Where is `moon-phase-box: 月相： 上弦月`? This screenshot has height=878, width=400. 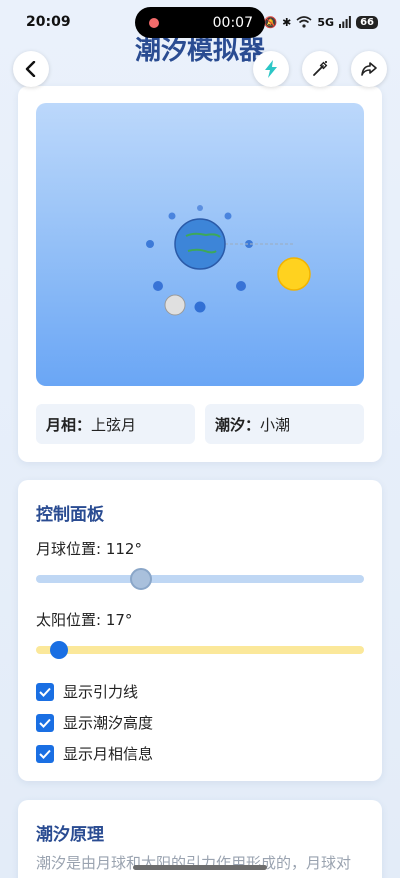 moon-phase-box: 月相： 上弦月 is located at coordinates (115, 424).